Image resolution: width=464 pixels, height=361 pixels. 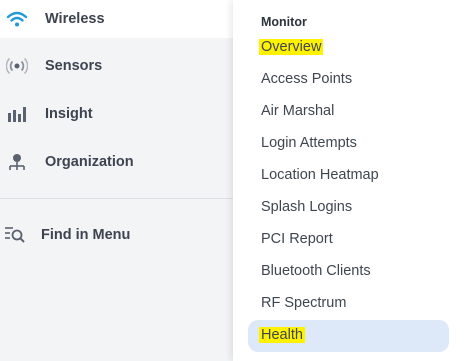 I want to click on search-list-icon, so click(x=15, y=235).